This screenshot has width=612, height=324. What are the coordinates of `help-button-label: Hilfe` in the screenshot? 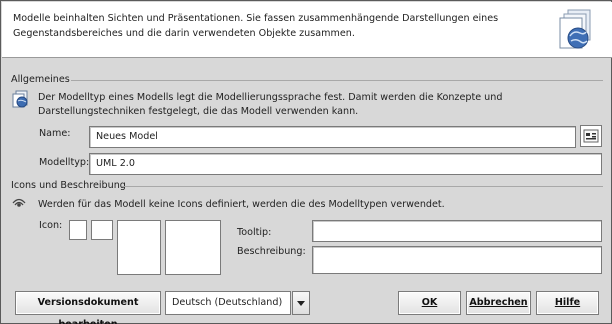 It's located at (567, 302).